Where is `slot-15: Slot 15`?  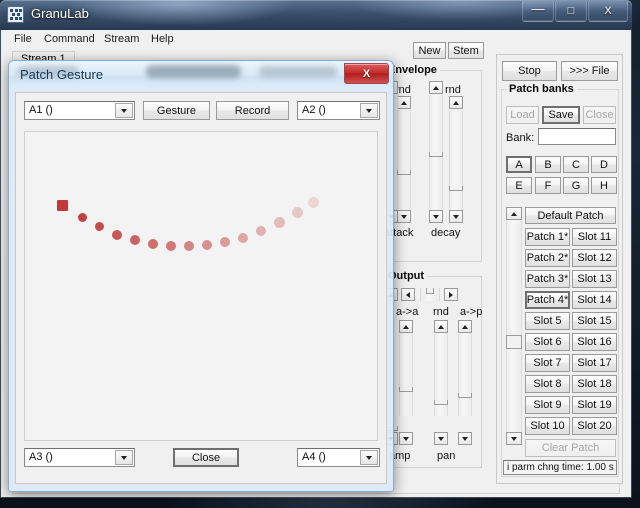 slot-15: Slot 15 is located at coordinates (594, 321).